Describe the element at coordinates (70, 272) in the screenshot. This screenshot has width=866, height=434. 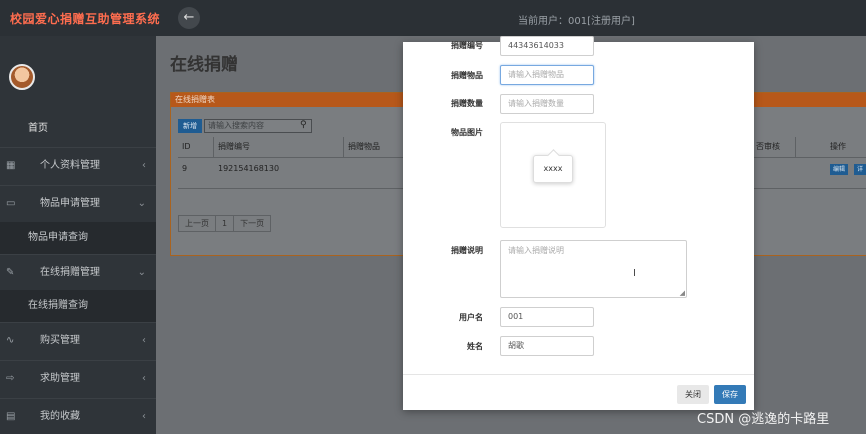
I see `sidebar-item-label: 在线捐赠管理` at that location.